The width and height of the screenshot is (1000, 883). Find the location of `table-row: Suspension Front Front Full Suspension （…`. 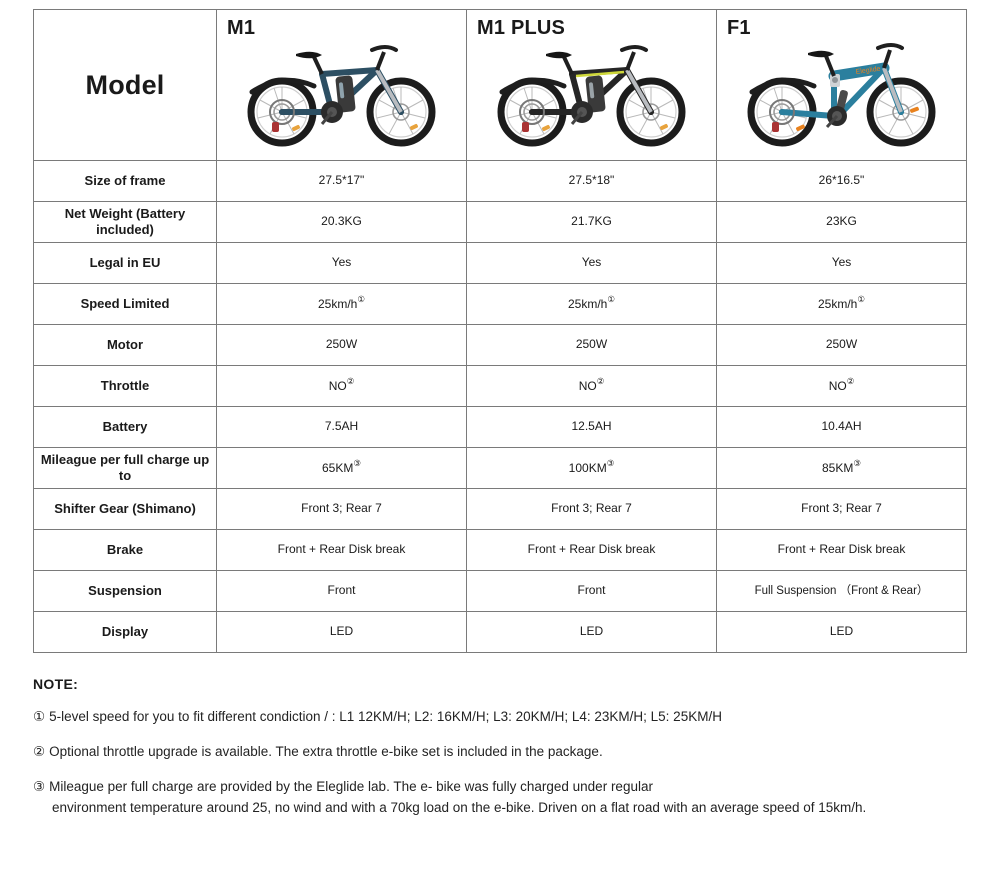

table-row: Suspension Front Front Full Suspension （… is located at coordinates (500, 591).